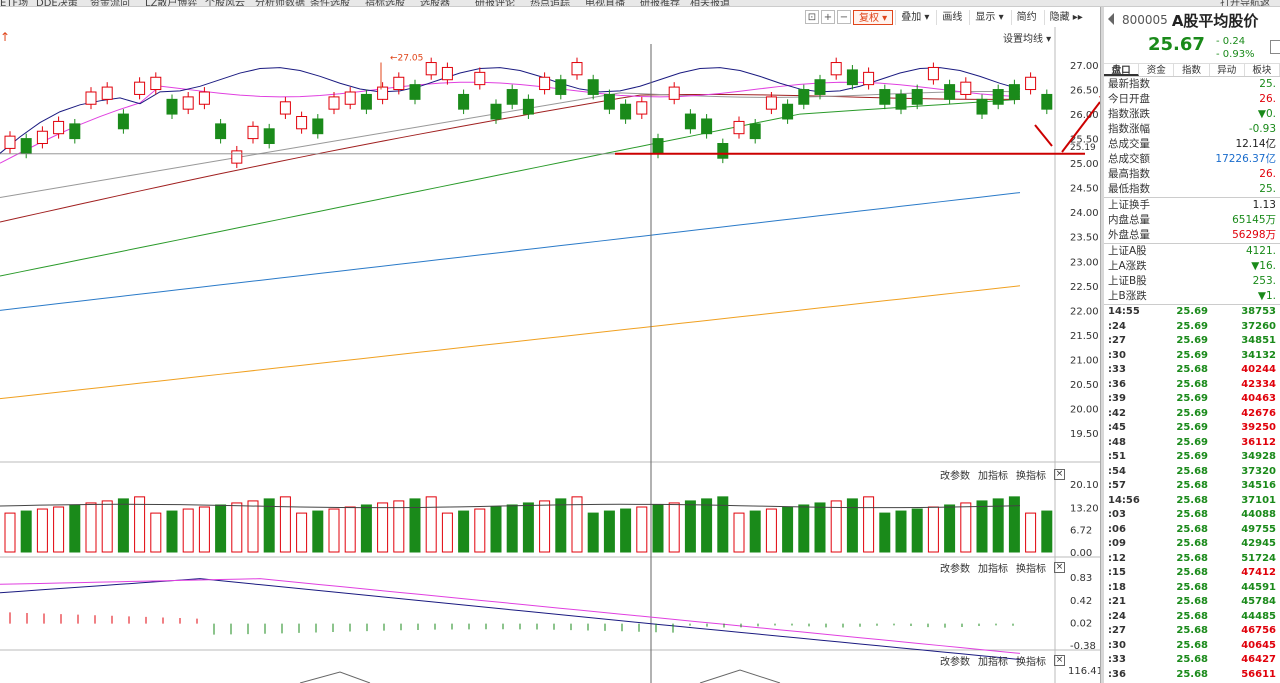 This screenshot has width=1280, height=683. What do you see at coordinates (1258, 659) in the screenshot?
I see `tick-volume: 46427` at bounding box center [1258, 659].